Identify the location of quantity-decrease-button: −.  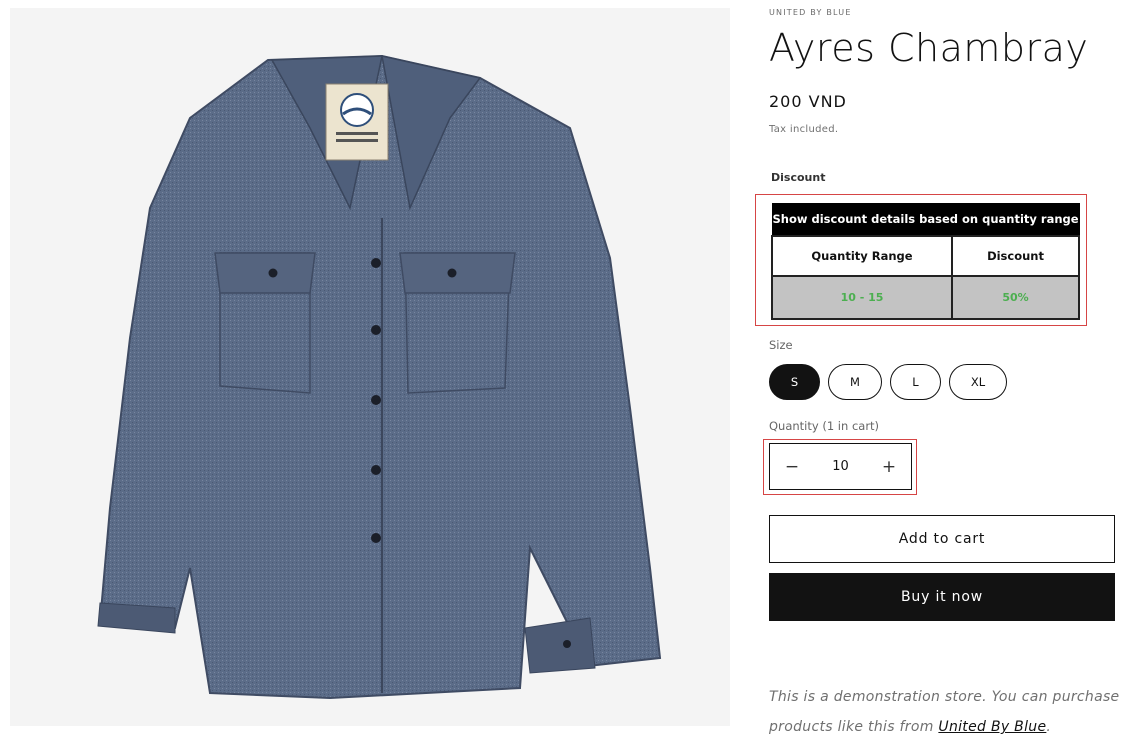
(792, 466).